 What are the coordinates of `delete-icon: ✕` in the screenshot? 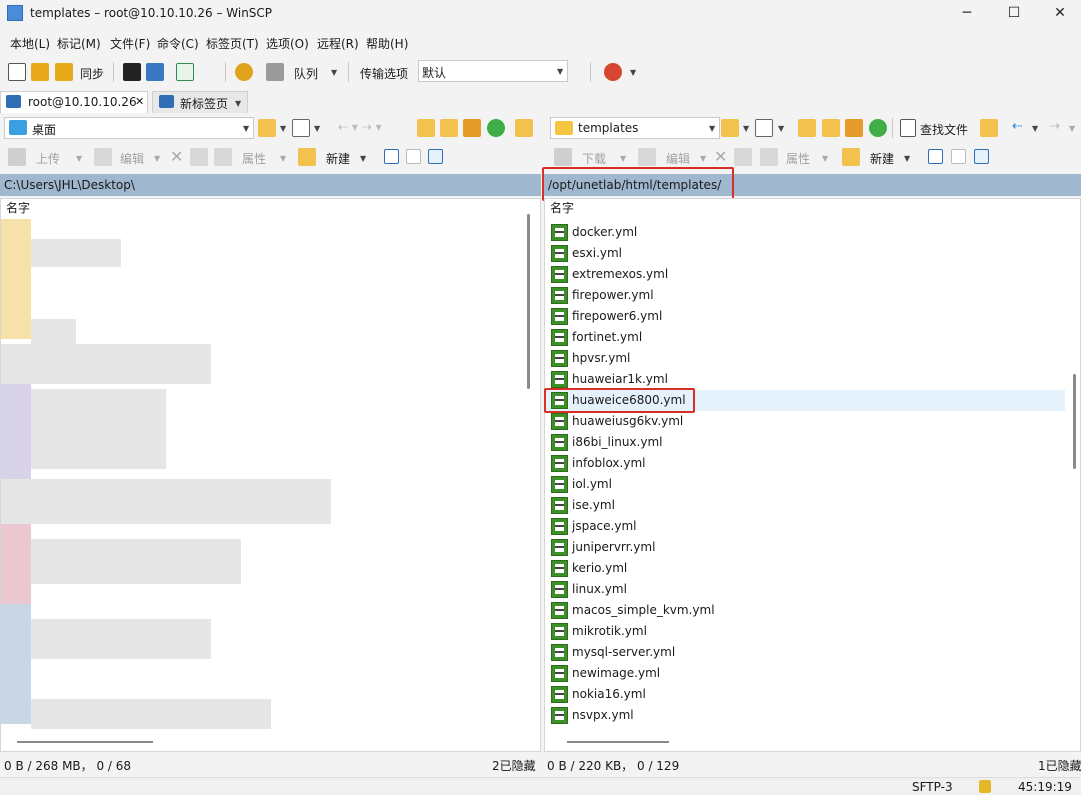 It's located at (176, 156).